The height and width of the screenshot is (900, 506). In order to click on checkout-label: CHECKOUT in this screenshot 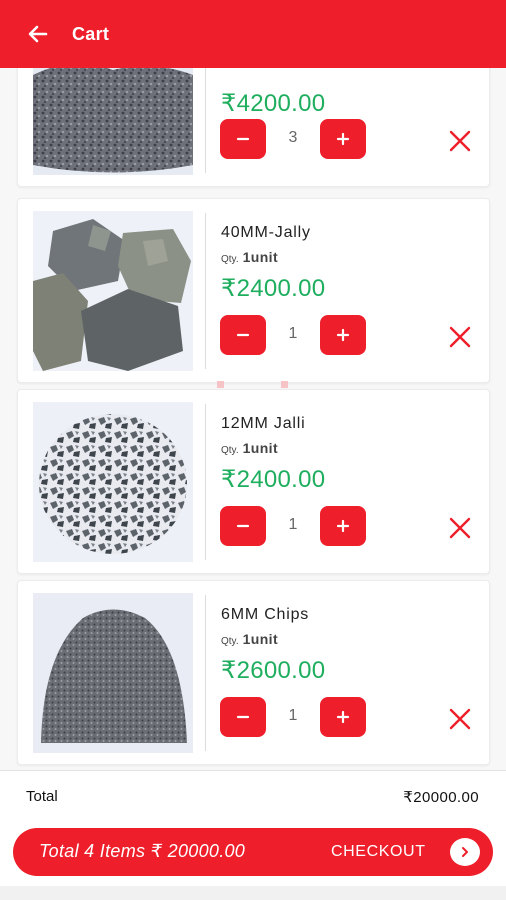, I will do `click(378, 851)`.